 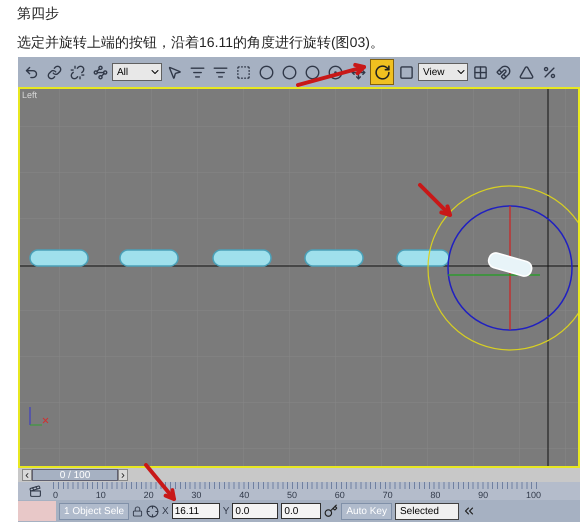 I want to click on timeline-tick-label: 100, so click(x=533, y=495).